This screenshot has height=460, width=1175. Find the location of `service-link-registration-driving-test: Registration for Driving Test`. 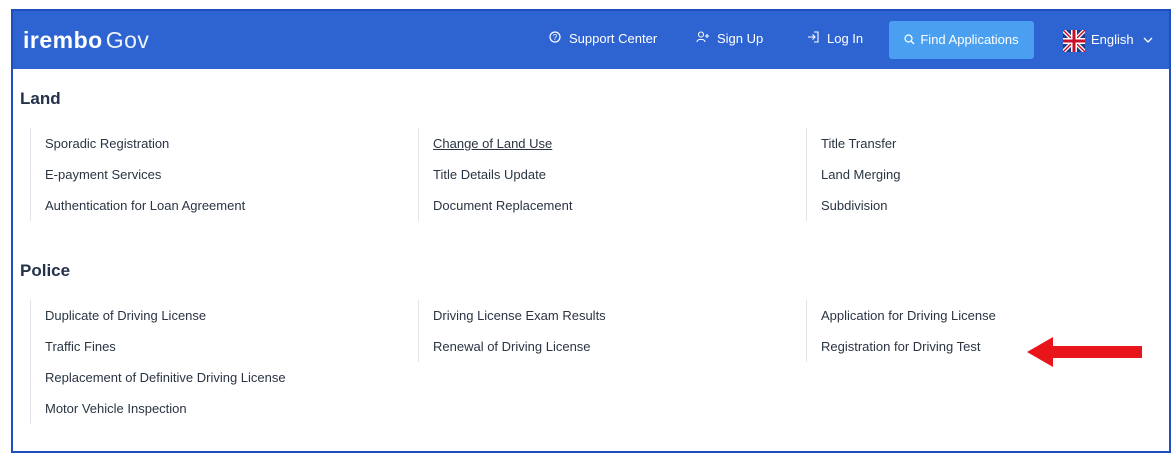

service-link-registration-driving-test: Registration for Driving Test is located at coordinates (908, 346).